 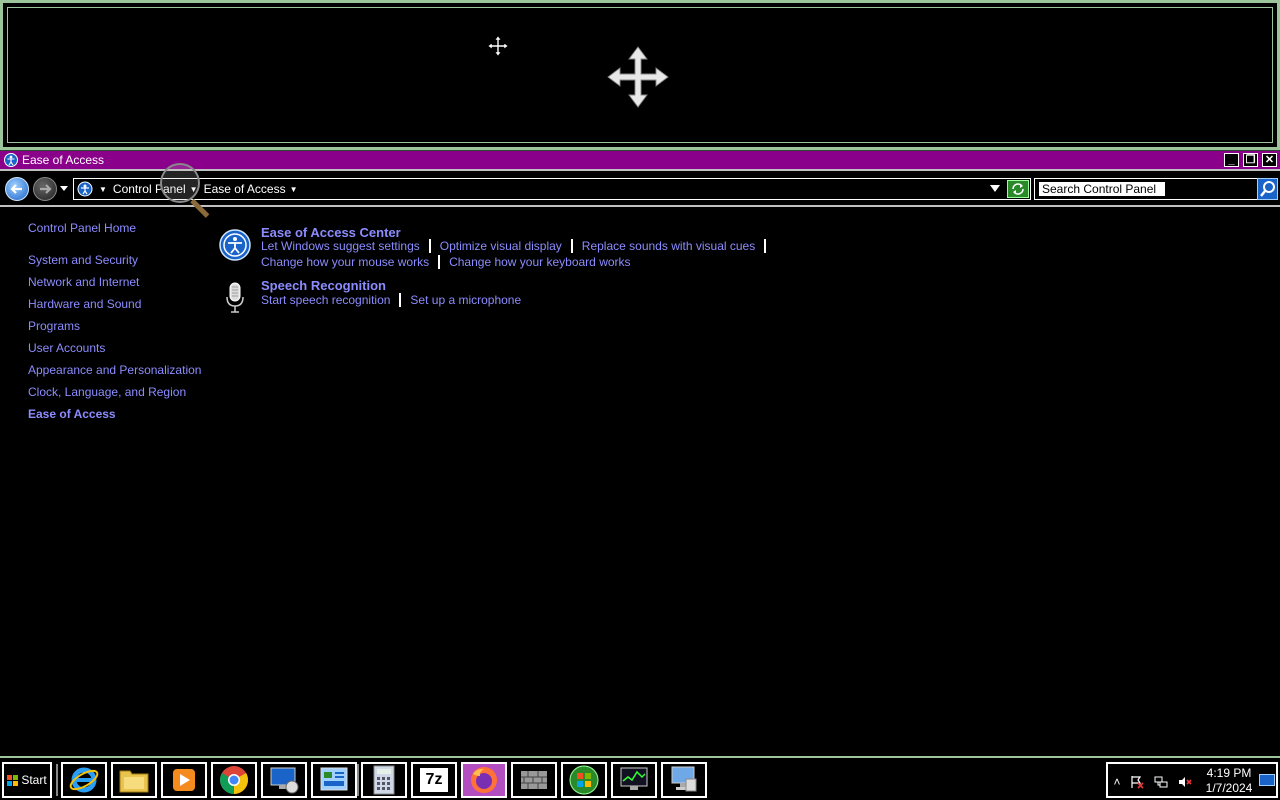 I want to click on clock-time: 4:19 PM, so click(x=1229, y=773).